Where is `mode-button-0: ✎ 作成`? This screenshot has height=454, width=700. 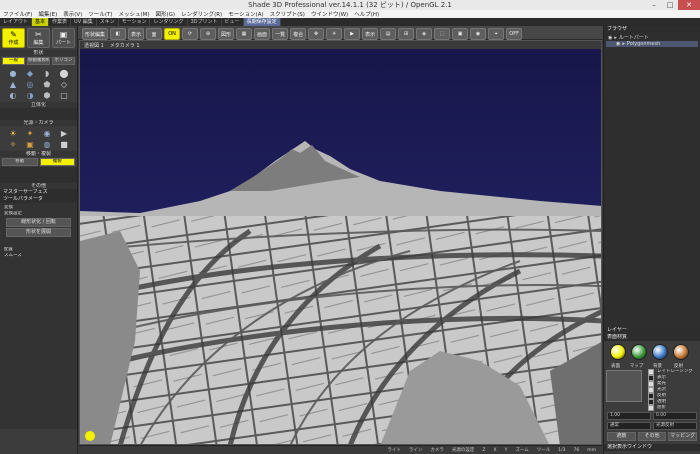
mode-button-0: ✎ 作成 is located at coordinates (13, 38).